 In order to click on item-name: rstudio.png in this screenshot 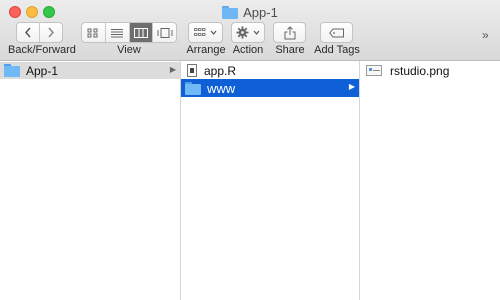, I will do `click(420, 70)`.